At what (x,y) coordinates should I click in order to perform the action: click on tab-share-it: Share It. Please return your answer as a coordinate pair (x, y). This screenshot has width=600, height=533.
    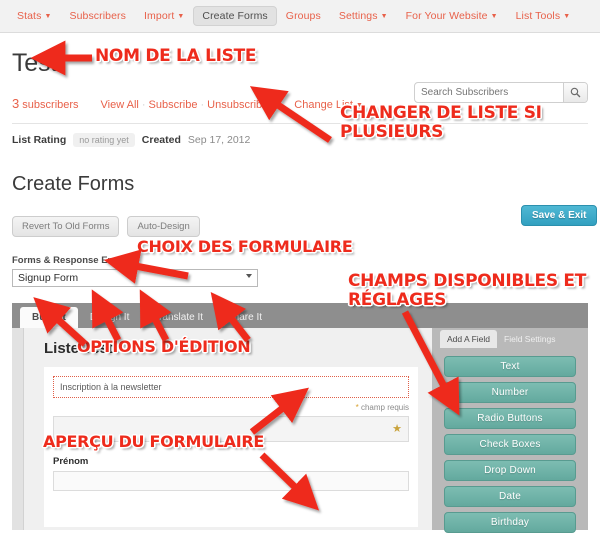
    Looking at the image, I should click on (244, 317).